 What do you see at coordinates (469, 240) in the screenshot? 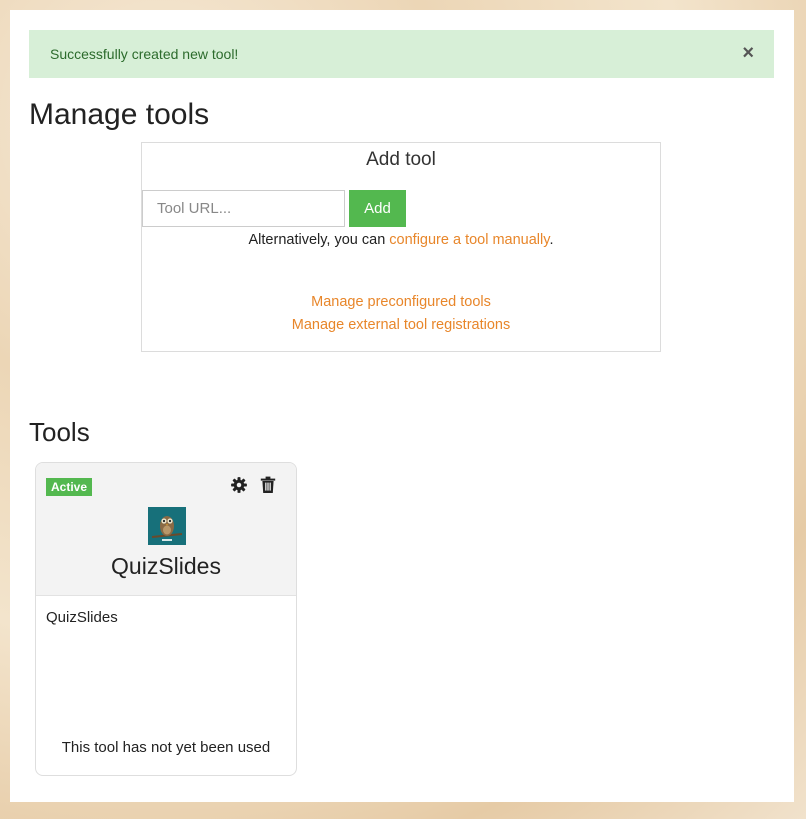
I see `configure-manually-link: configure a tool manually` at bounding box center [469, 240].